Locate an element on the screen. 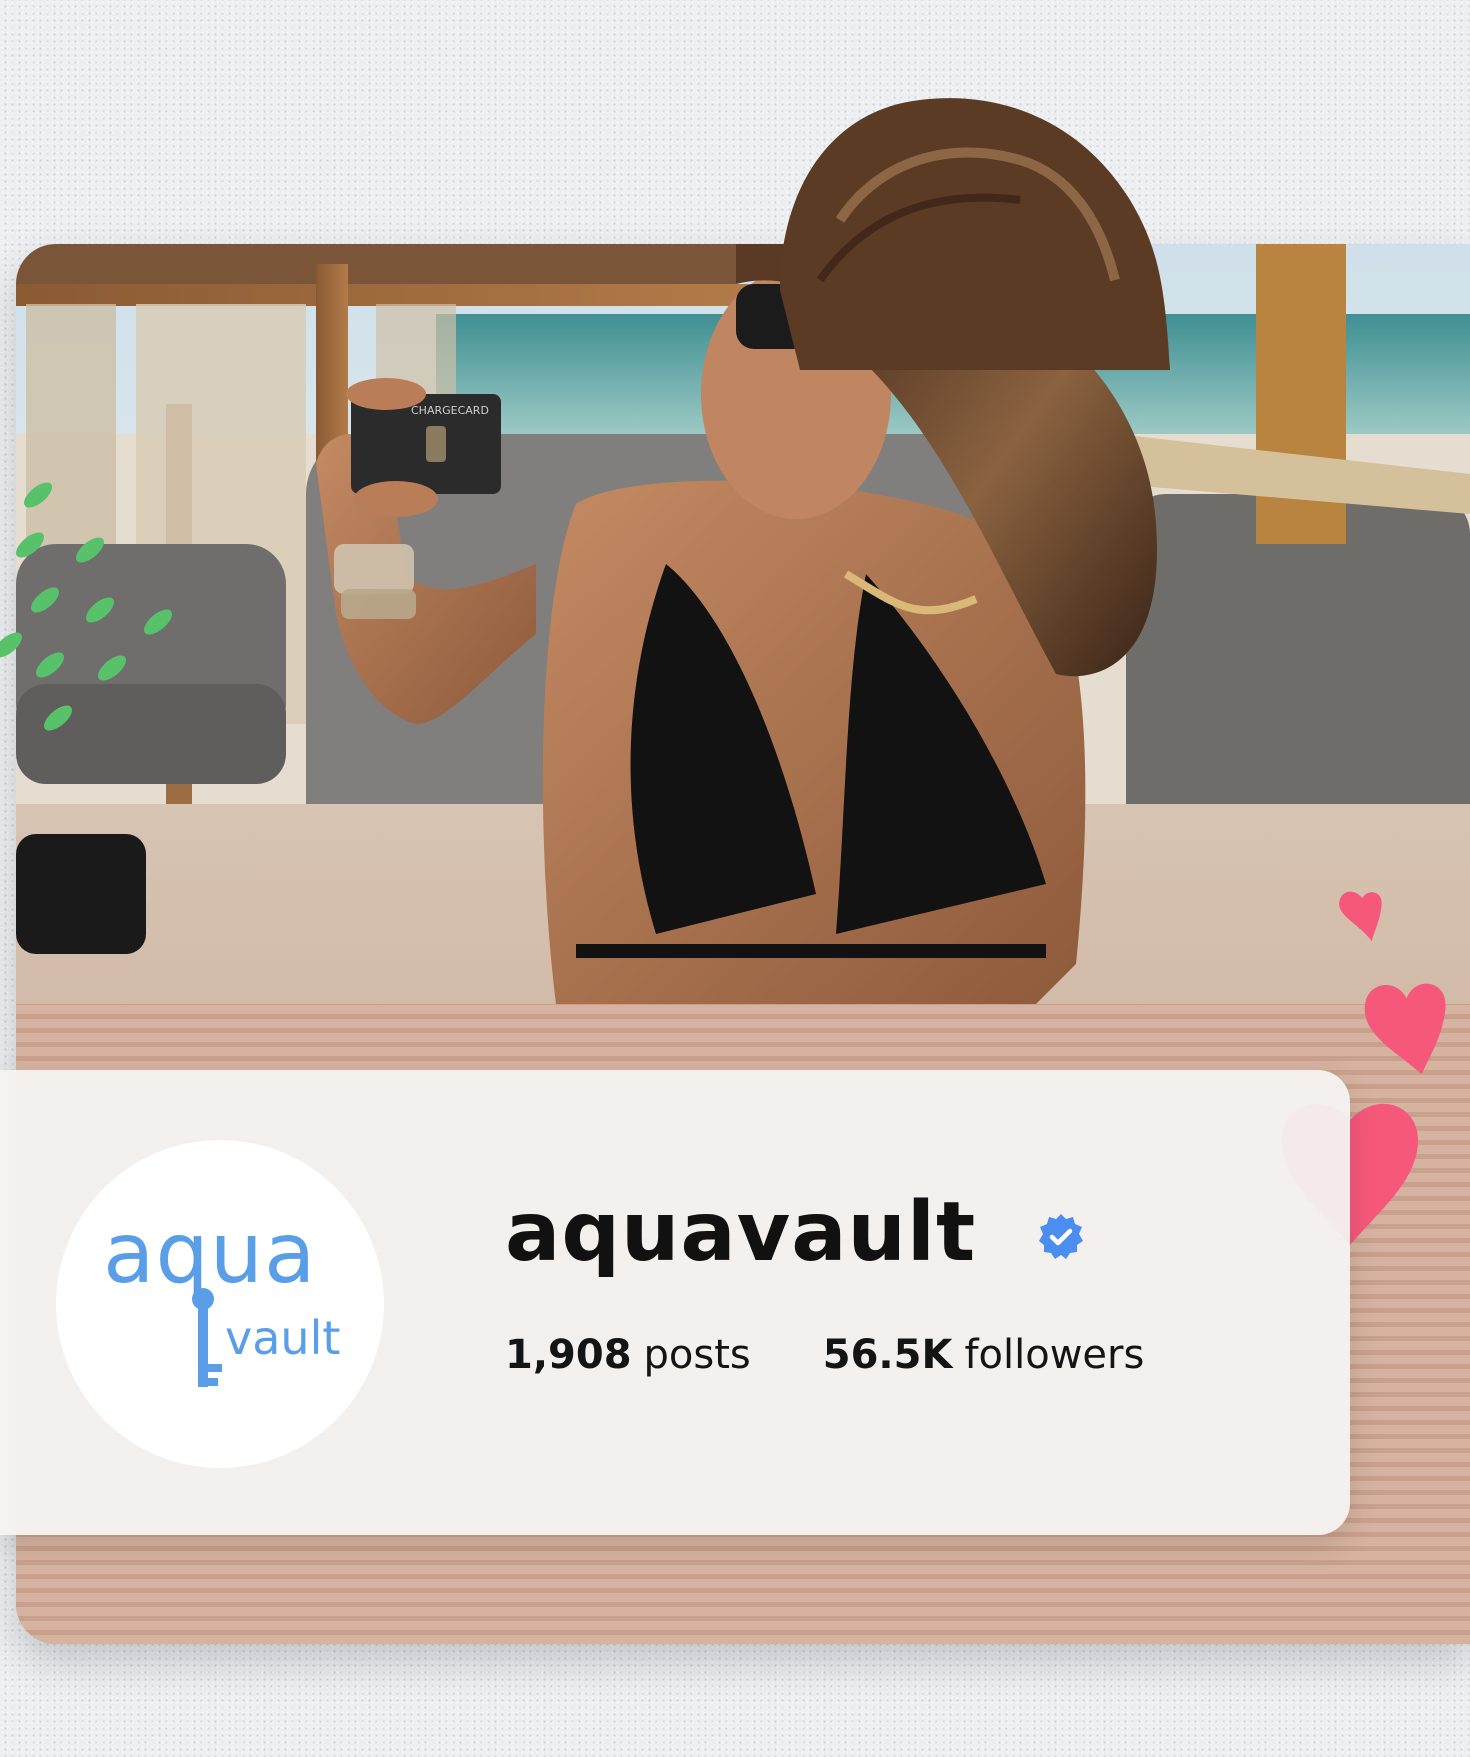  username: aquavault is located at coordinates (740, 1232).